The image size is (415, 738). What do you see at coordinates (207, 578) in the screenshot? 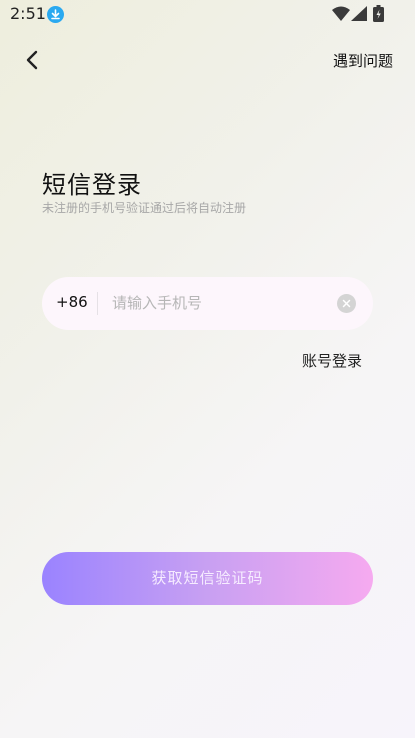
I see `get-sms-code-button: 获取短信验证码` at bounding box center [207, 578].